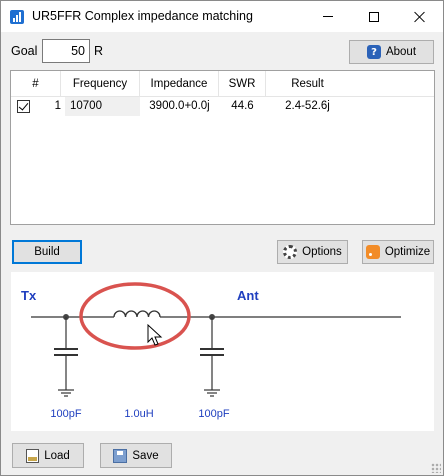  What do you see at coordinates (242, 84) in the screenshot?
I see `column-header-swr: SWR` at bounding box center [242, 84].